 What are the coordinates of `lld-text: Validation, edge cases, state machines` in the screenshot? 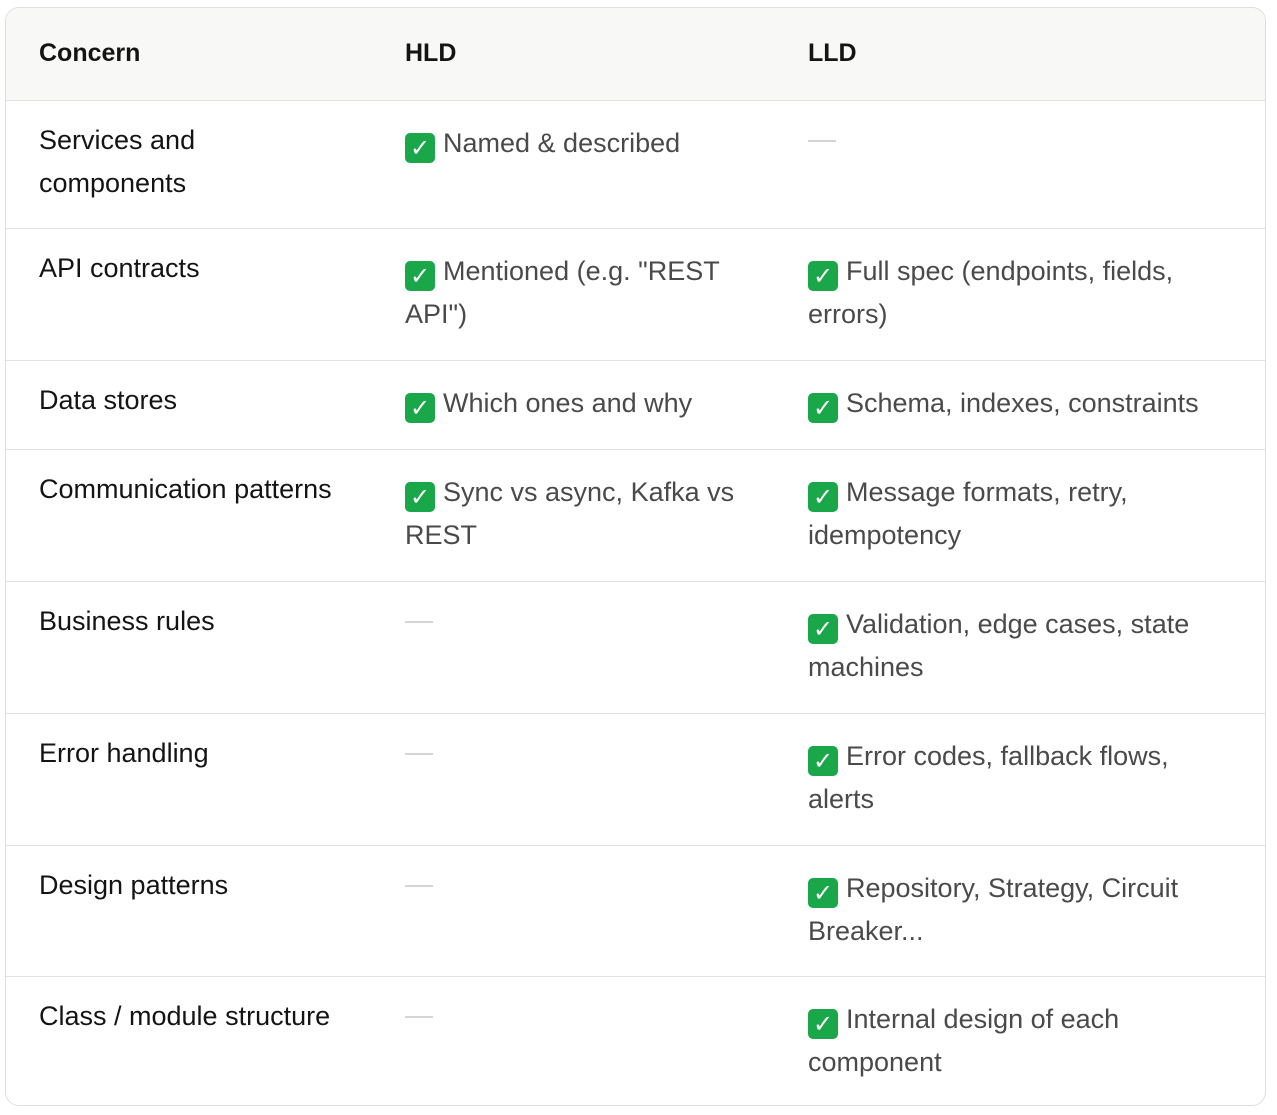 It's located at (999, 645).